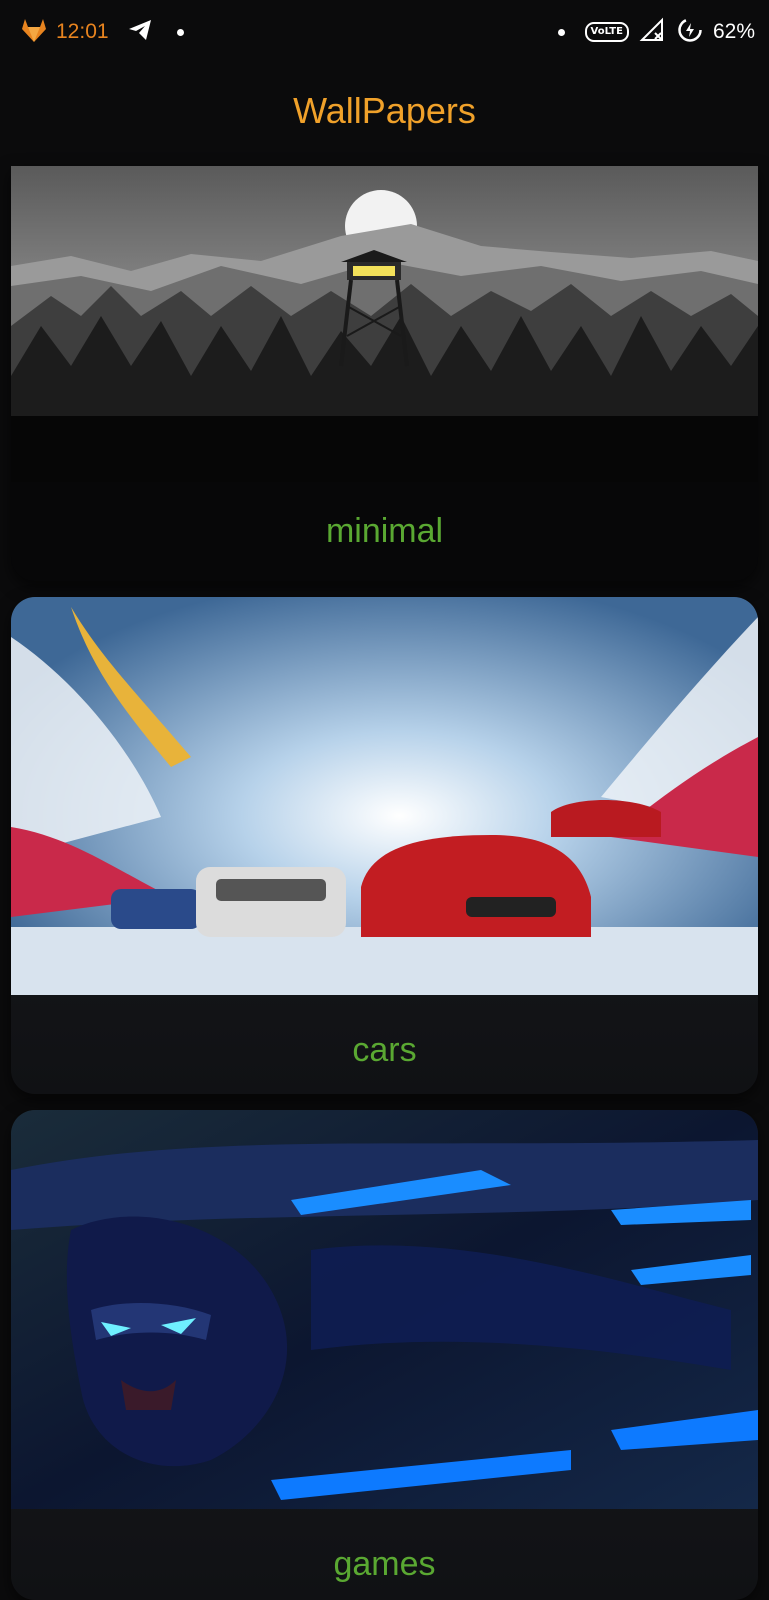 The width and height of the screenshot is (769, 1600). I want to click on battery-percentage: 62%, so click(733, 31).